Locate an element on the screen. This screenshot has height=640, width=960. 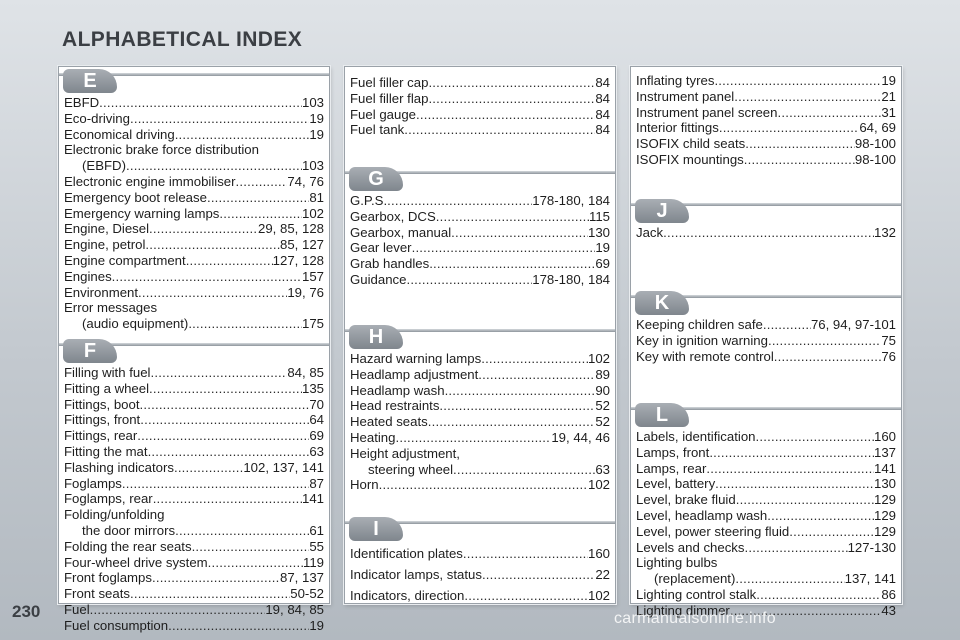
index-entry-page: 127, 128 is located at coordinates (298, 260).